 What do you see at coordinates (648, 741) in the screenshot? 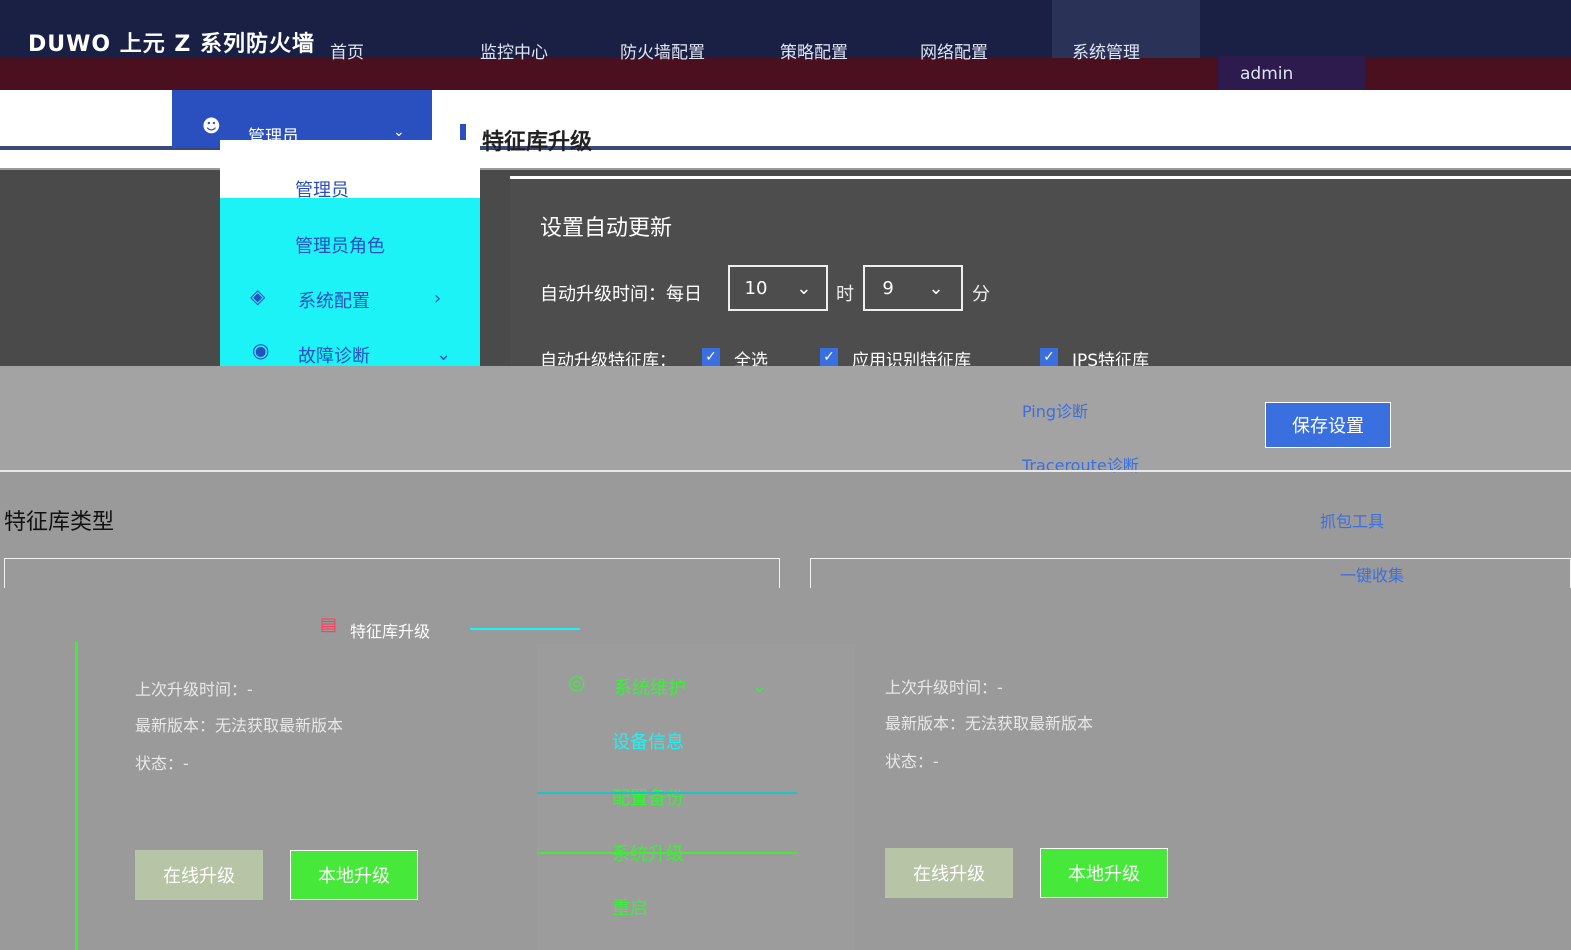
I see `menu-device-info: 设备信息` at bounding box center [648, 741].